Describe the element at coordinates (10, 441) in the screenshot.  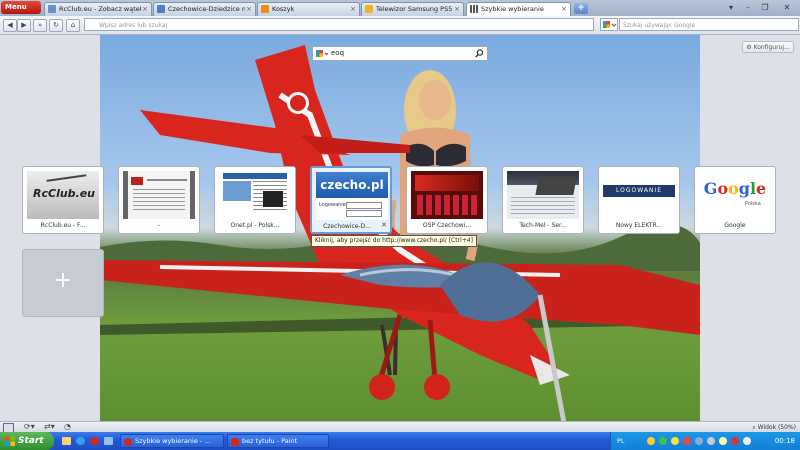
I see `windows-logo-icon` at that location.